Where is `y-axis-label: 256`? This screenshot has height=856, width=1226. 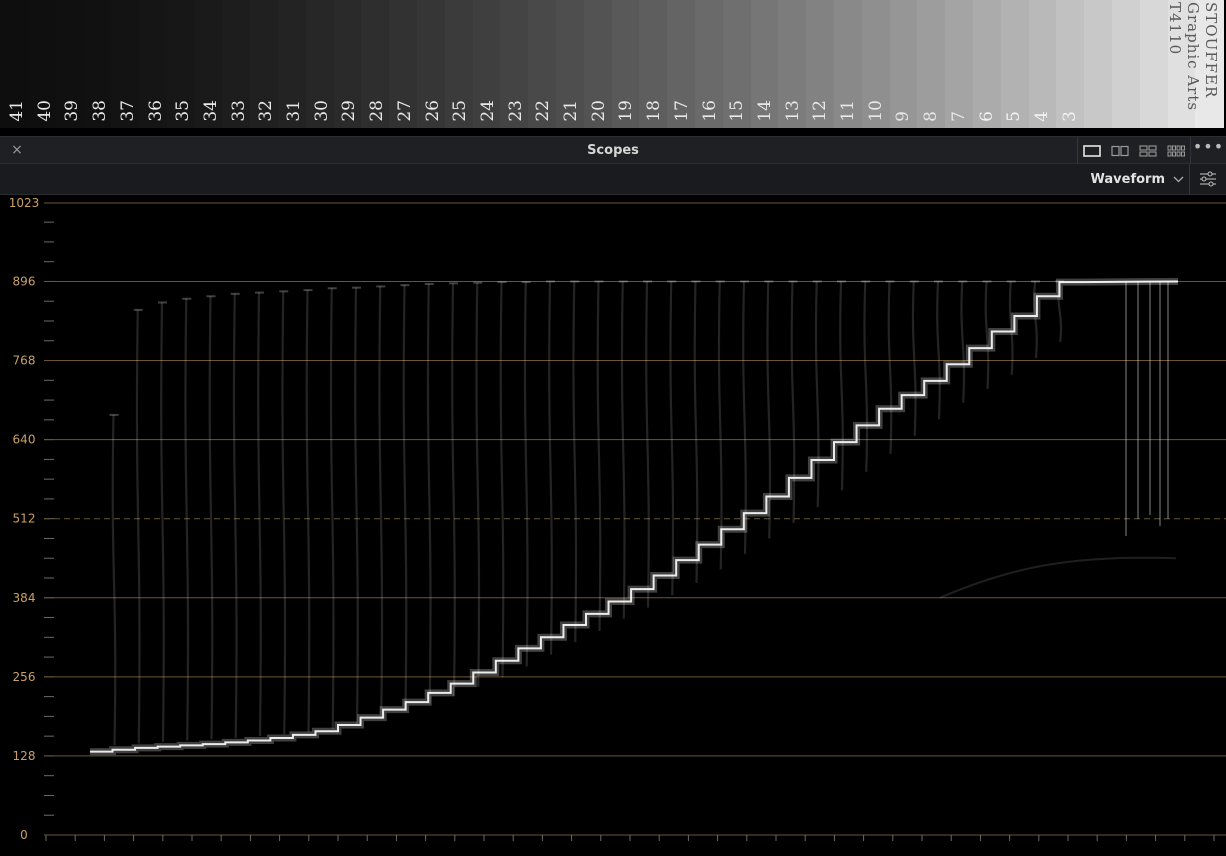 y-axis-label: 256 is located at coordinates (24, 677).